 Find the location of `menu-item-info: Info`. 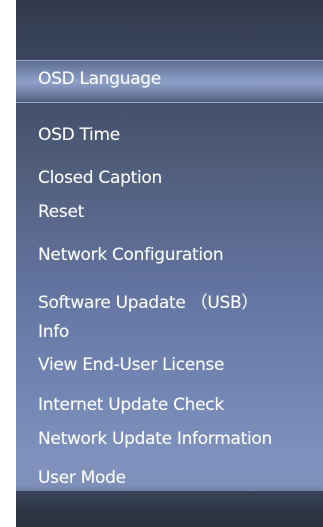

menu-item-info: Info is located at coordinates (53, 332).